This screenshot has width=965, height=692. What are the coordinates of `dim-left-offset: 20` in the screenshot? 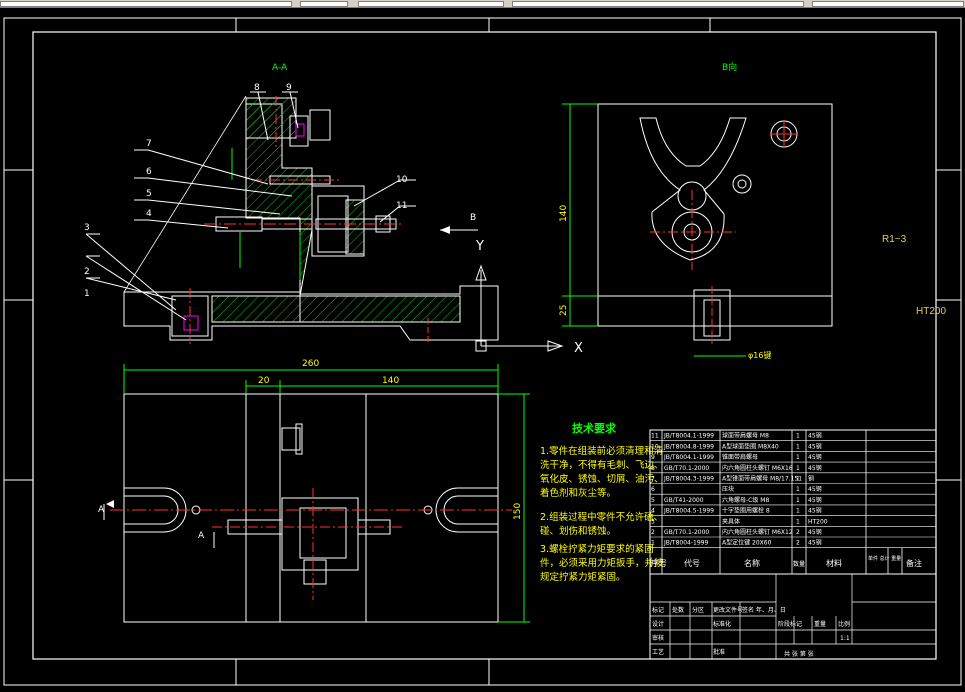 It's located at (264, 381).